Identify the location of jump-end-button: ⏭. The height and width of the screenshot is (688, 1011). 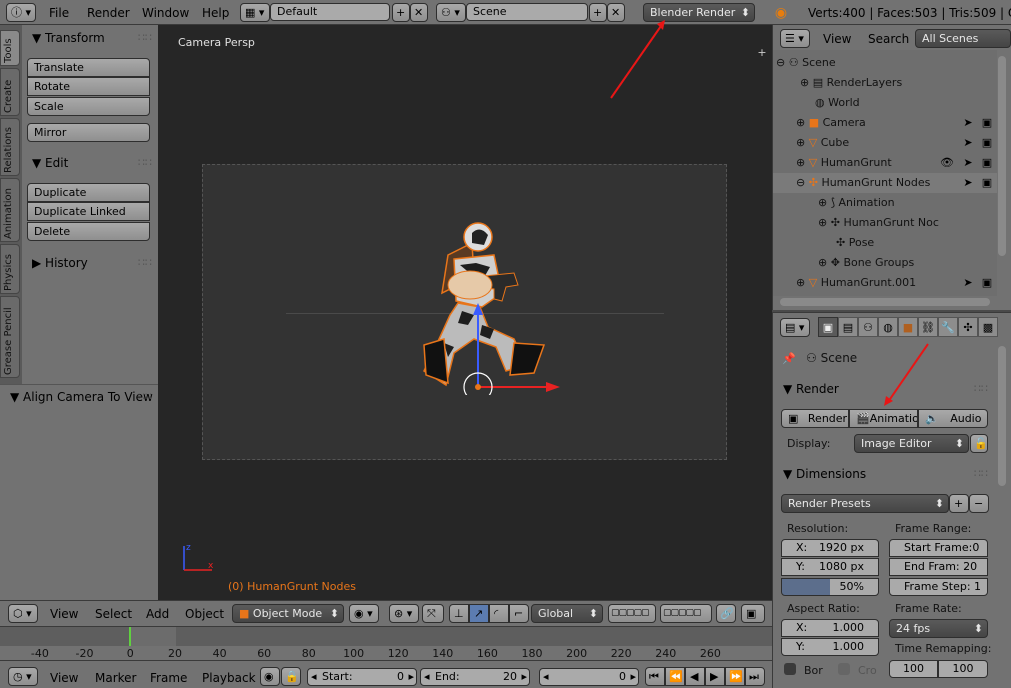
(755, 676).